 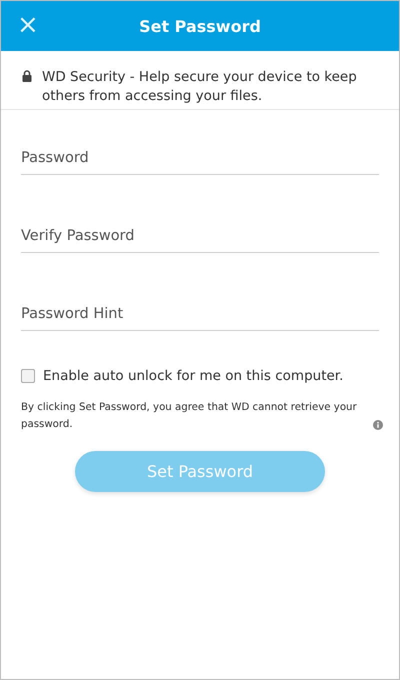 I want to click on checkbox-label: Enable auto unlock for me on this computer., so click(x=193, y=376).